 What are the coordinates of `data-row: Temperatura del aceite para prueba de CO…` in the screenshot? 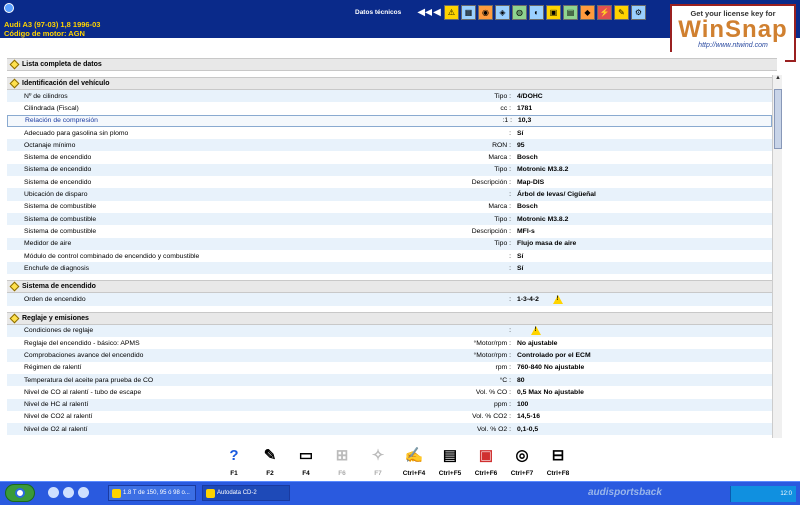 It's located at (389, 380).